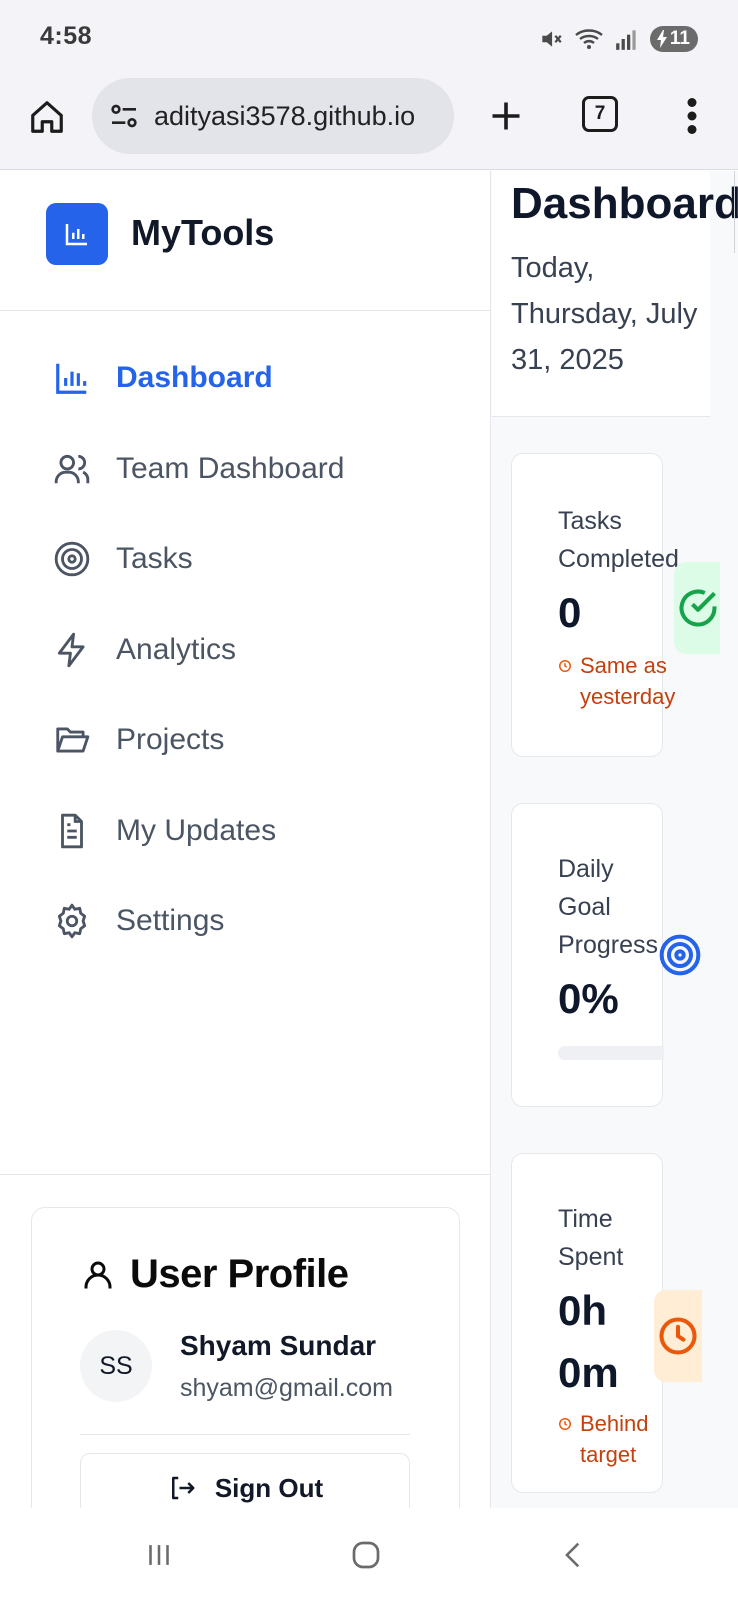 The width and height of the screenshot is (738, 1600). I want to click on goal-progress-bar, so click(611, 1053).